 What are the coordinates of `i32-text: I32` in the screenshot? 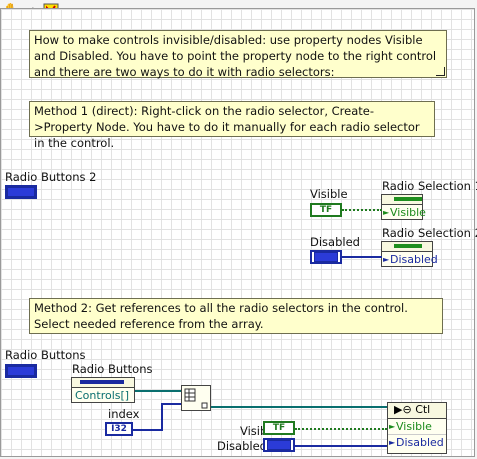 It's located at (119, 429).